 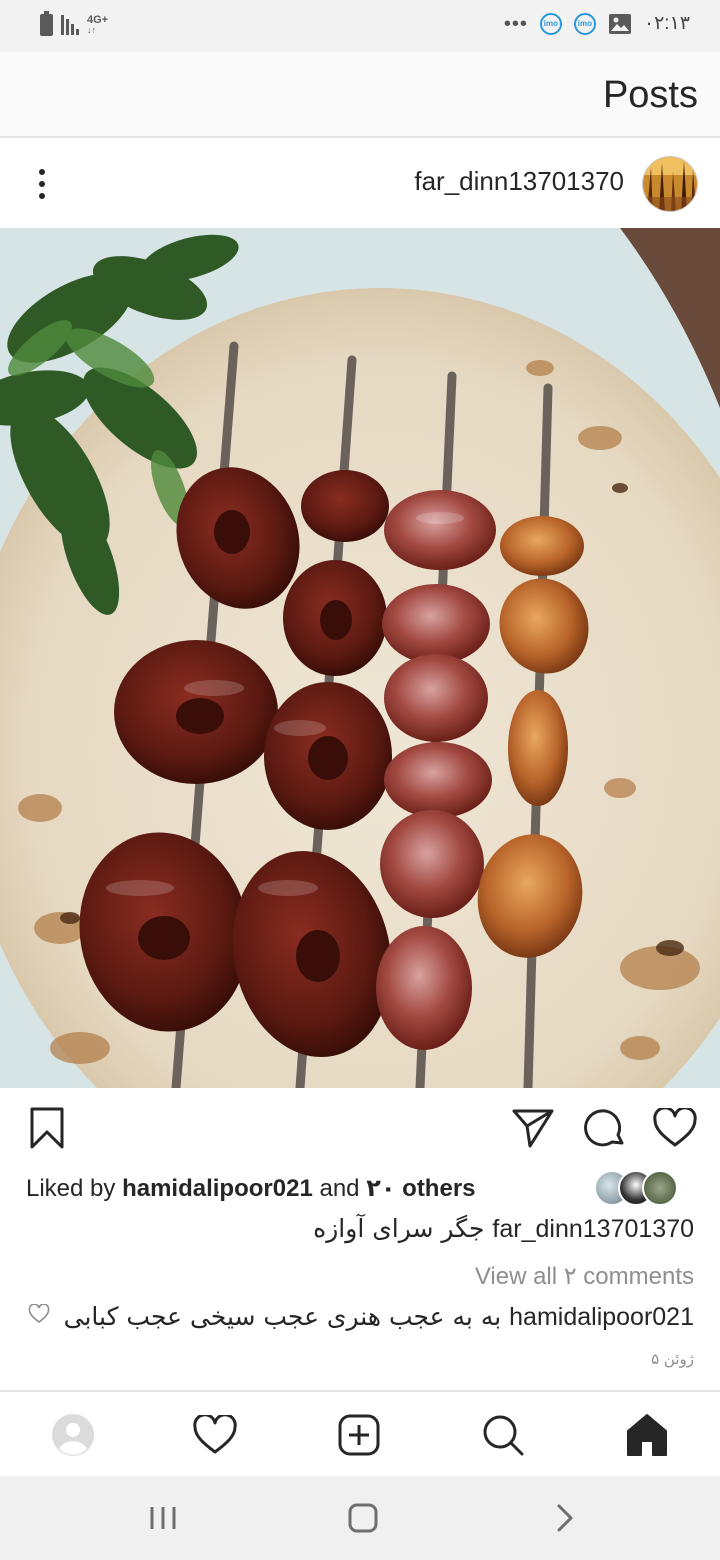 What do you see at coordinates (42, 184) in the screenshot?
I see `more-options-icon` at bounding box center [42, 184].